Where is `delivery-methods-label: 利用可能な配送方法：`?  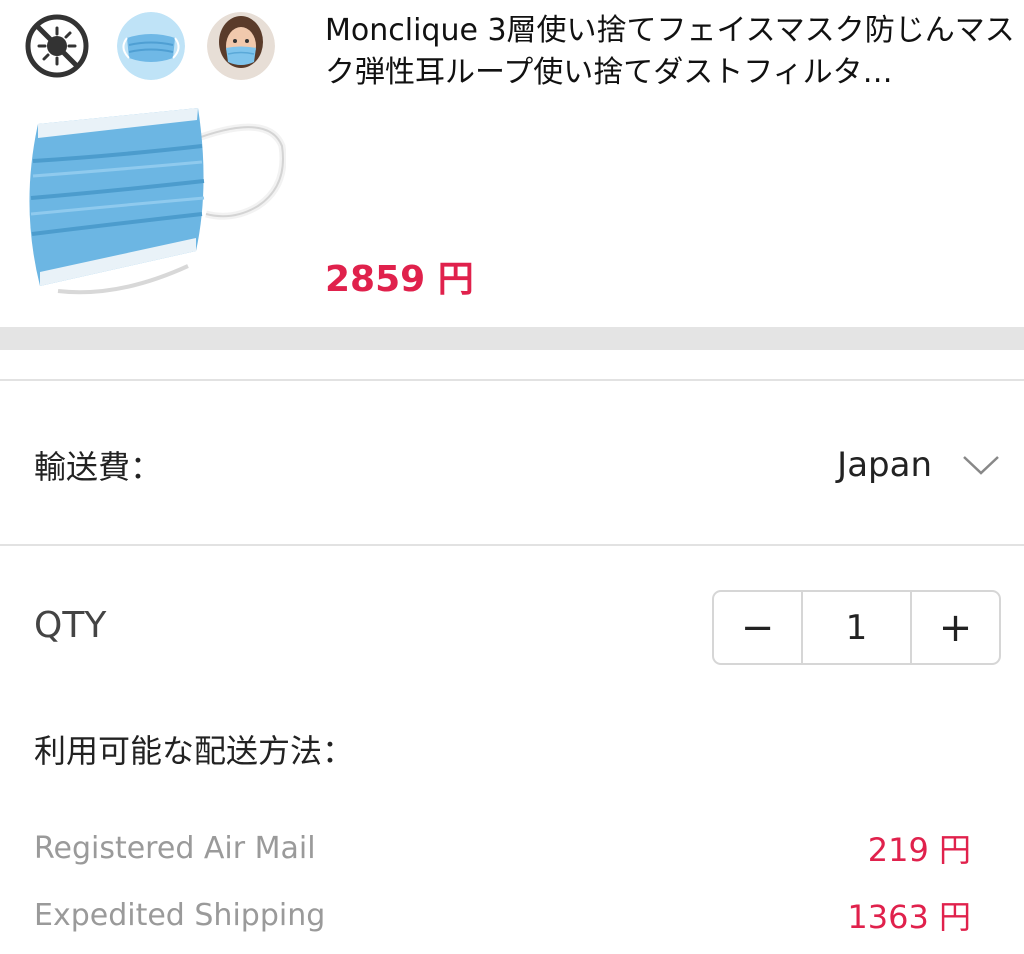 delivery-methods-label: 利用可能な配送方法： is located at coordinates (194, 751).